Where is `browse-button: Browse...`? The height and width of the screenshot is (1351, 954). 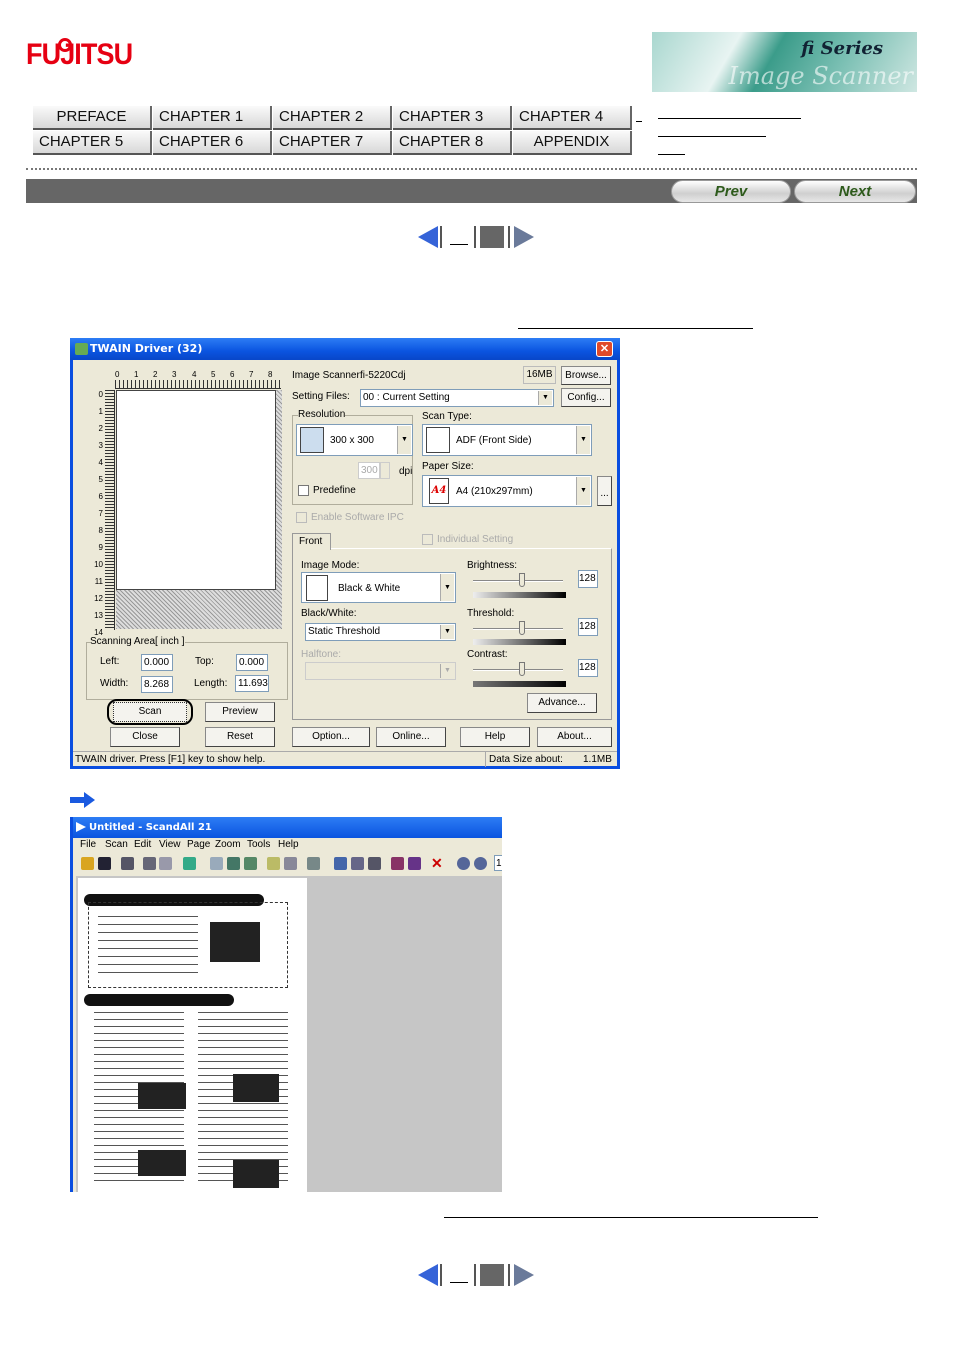 browse-button: Browse... is located at coordinates (586, 375).